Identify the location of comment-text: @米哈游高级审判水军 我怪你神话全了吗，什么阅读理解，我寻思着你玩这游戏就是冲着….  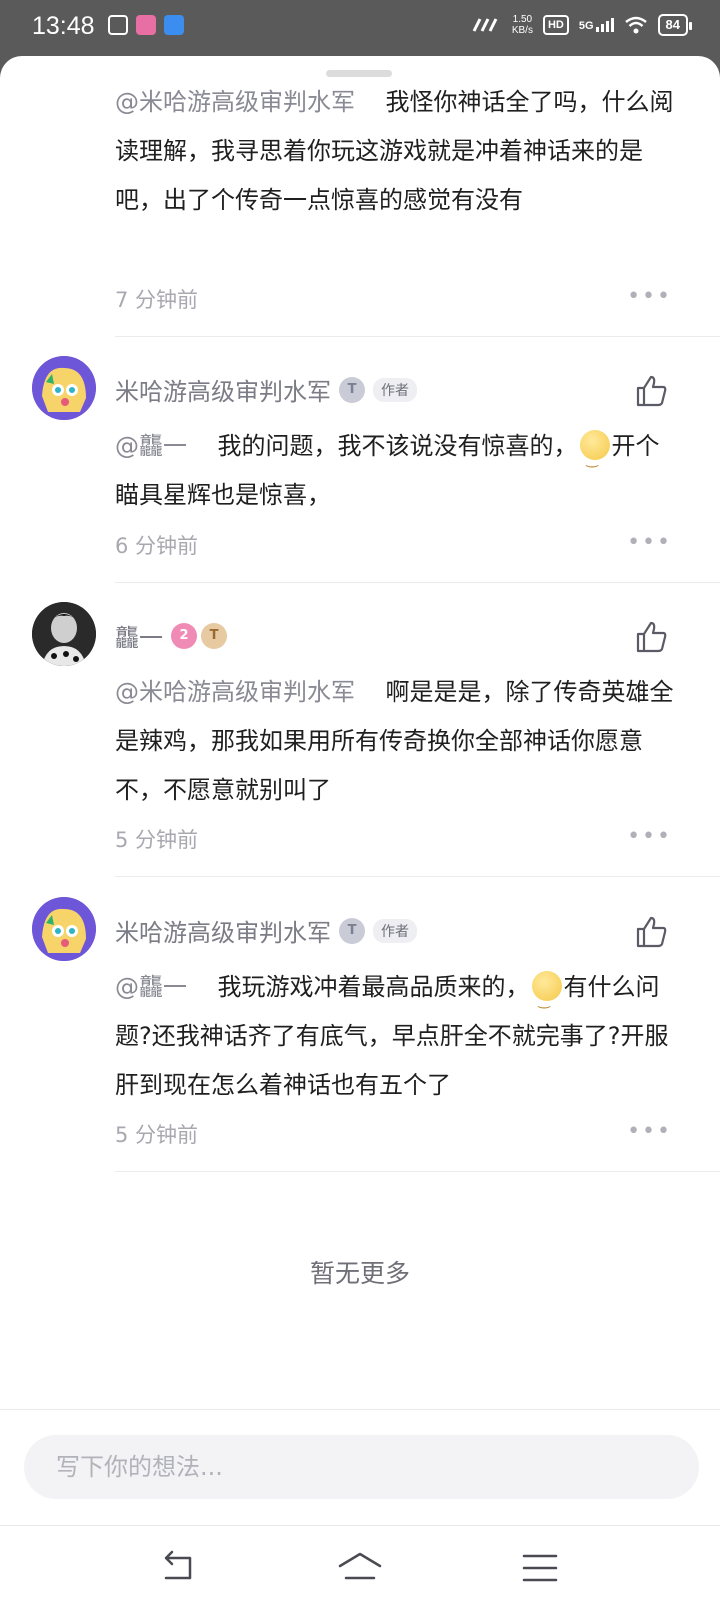
(394, 151).